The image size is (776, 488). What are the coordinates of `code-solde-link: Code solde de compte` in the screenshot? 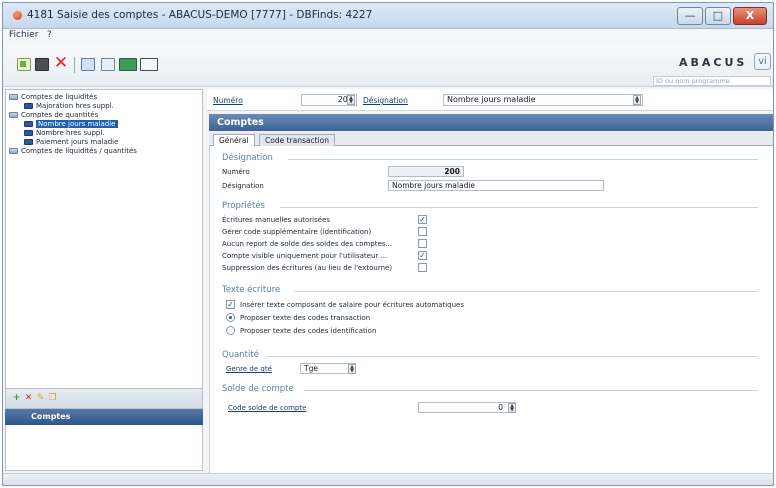 It's located at (267, 408).